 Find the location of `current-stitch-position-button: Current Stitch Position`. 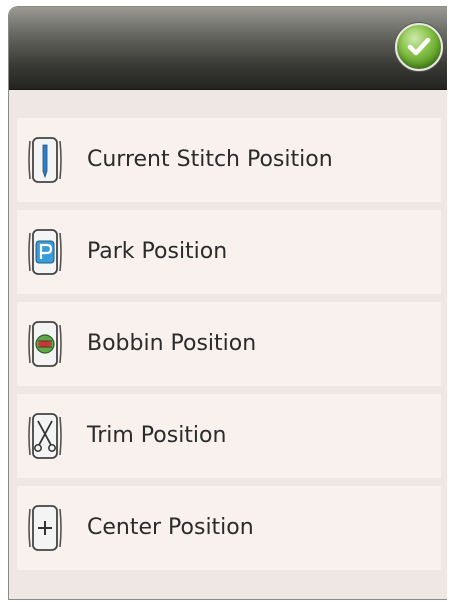

current-stitch-position-button: Current Stitch Position is located at coordinates (229, 160).